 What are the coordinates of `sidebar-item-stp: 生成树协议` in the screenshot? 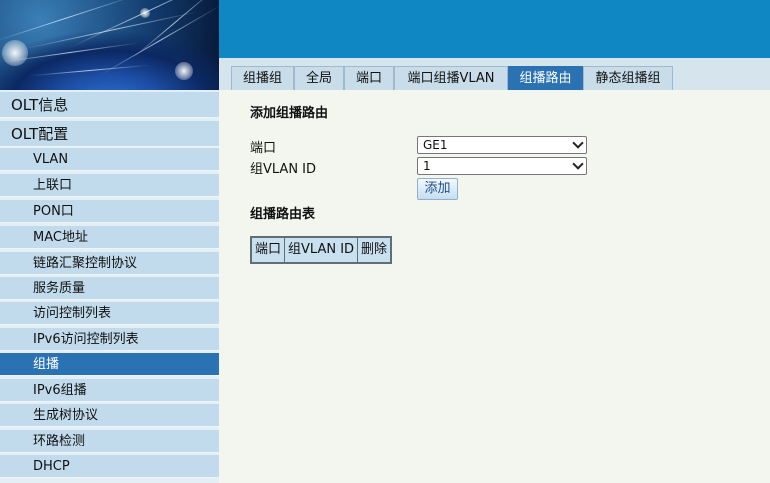 It's located at (109, 415).